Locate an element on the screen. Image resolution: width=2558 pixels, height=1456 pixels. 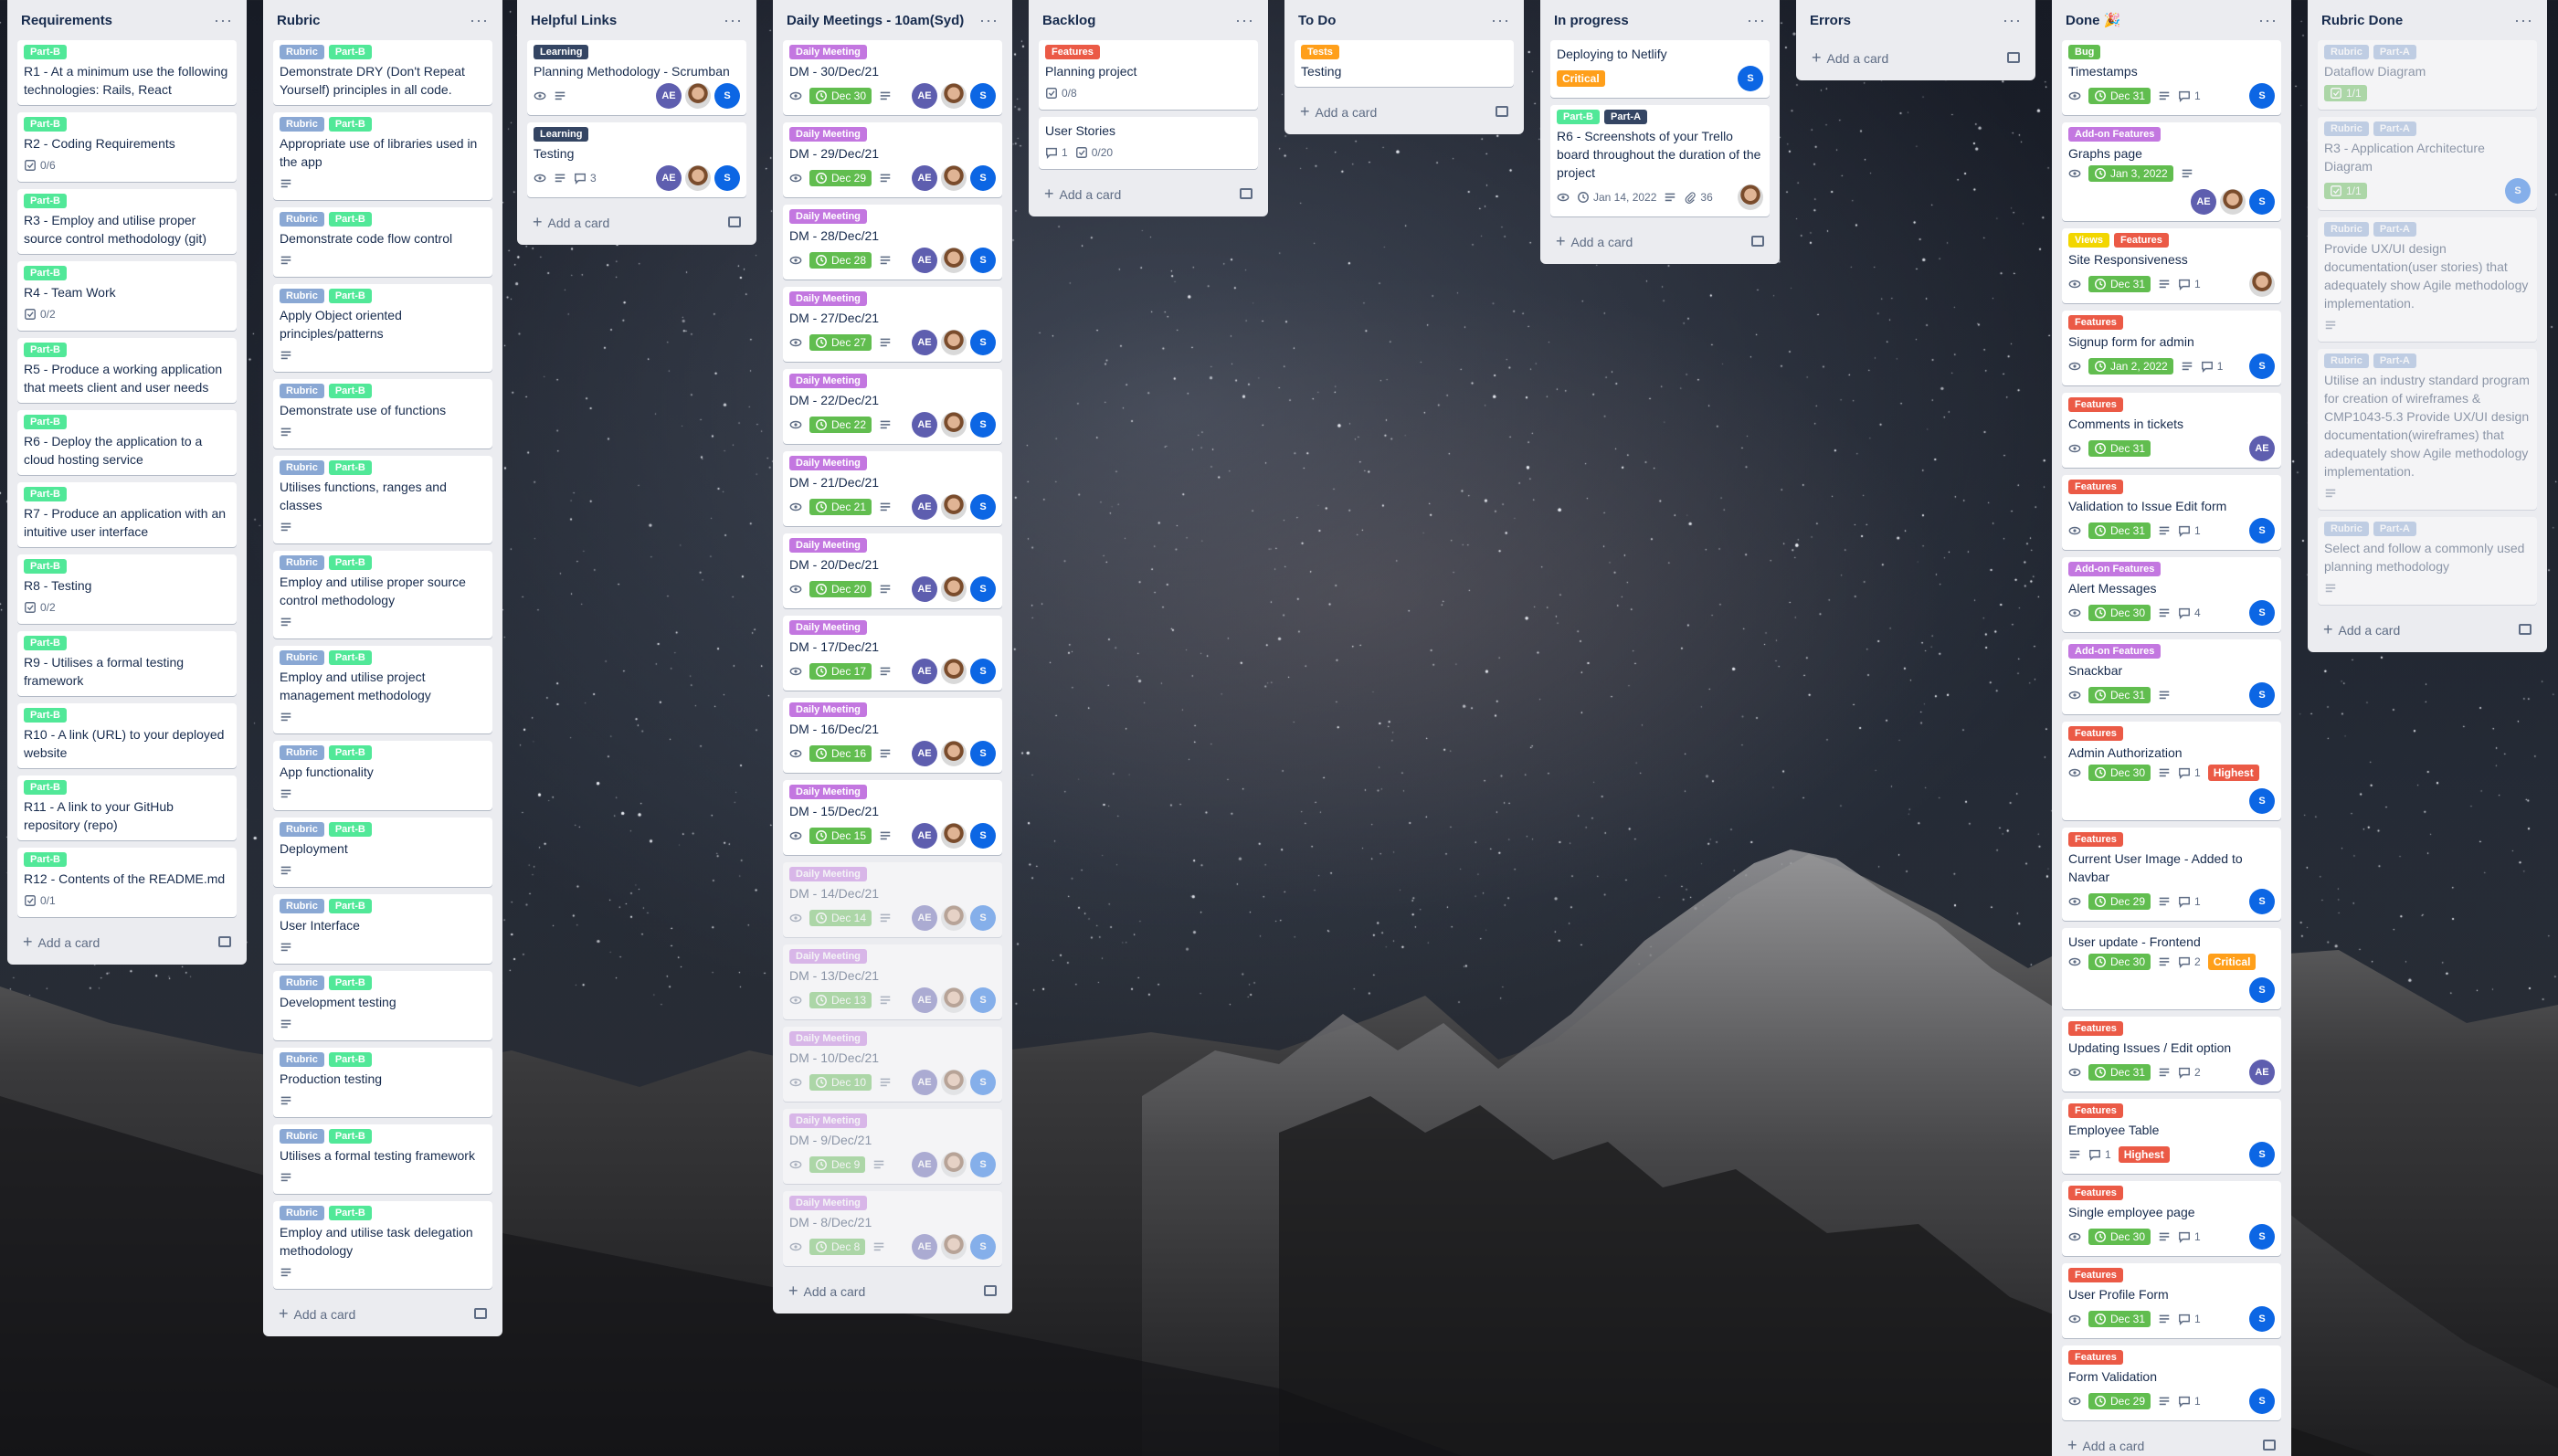
card: Daily Meeting DM - 16/Dec/21 Dec 16 AE S is located at coordinates (892, 736).